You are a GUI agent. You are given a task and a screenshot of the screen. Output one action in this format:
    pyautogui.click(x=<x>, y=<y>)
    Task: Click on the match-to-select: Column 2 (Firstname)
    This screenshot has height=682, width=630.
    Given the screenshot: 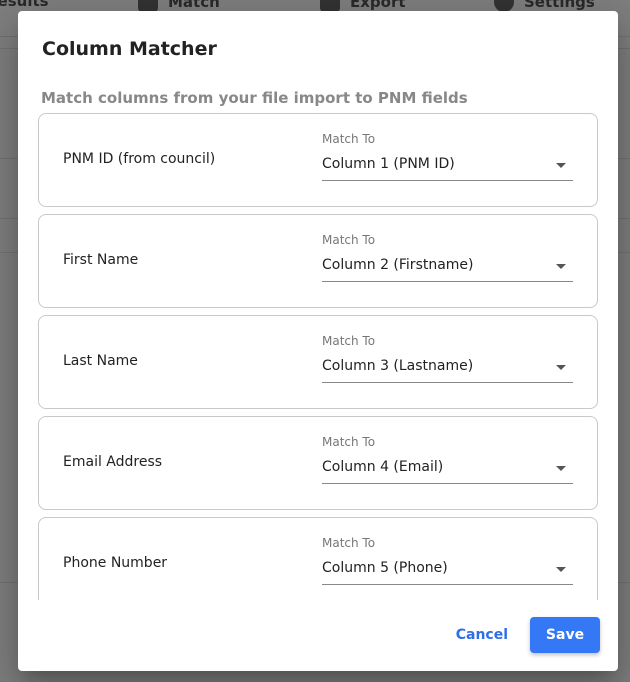 What is the action you would take?
    pyautogui.click(x=447, y=268)
    